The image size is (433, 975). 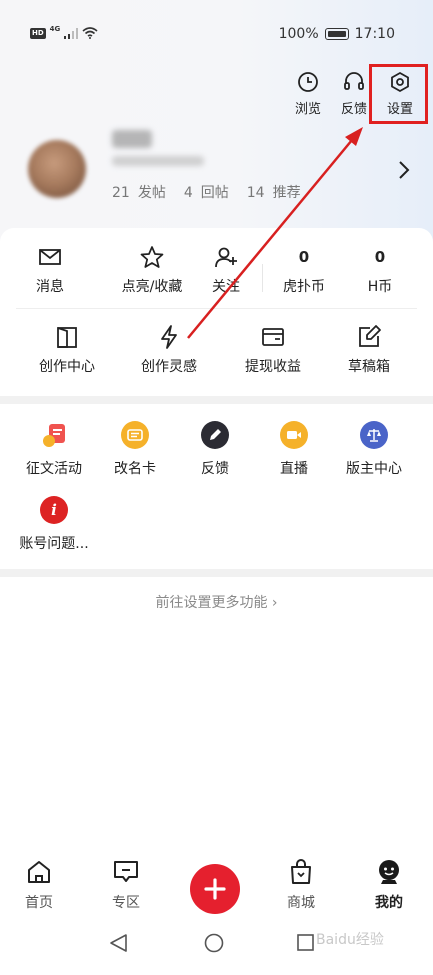 What do you see at coordinates (135, 435) in the screenshot?
I see `rename-card-icon` at bounding box center [135, 435].